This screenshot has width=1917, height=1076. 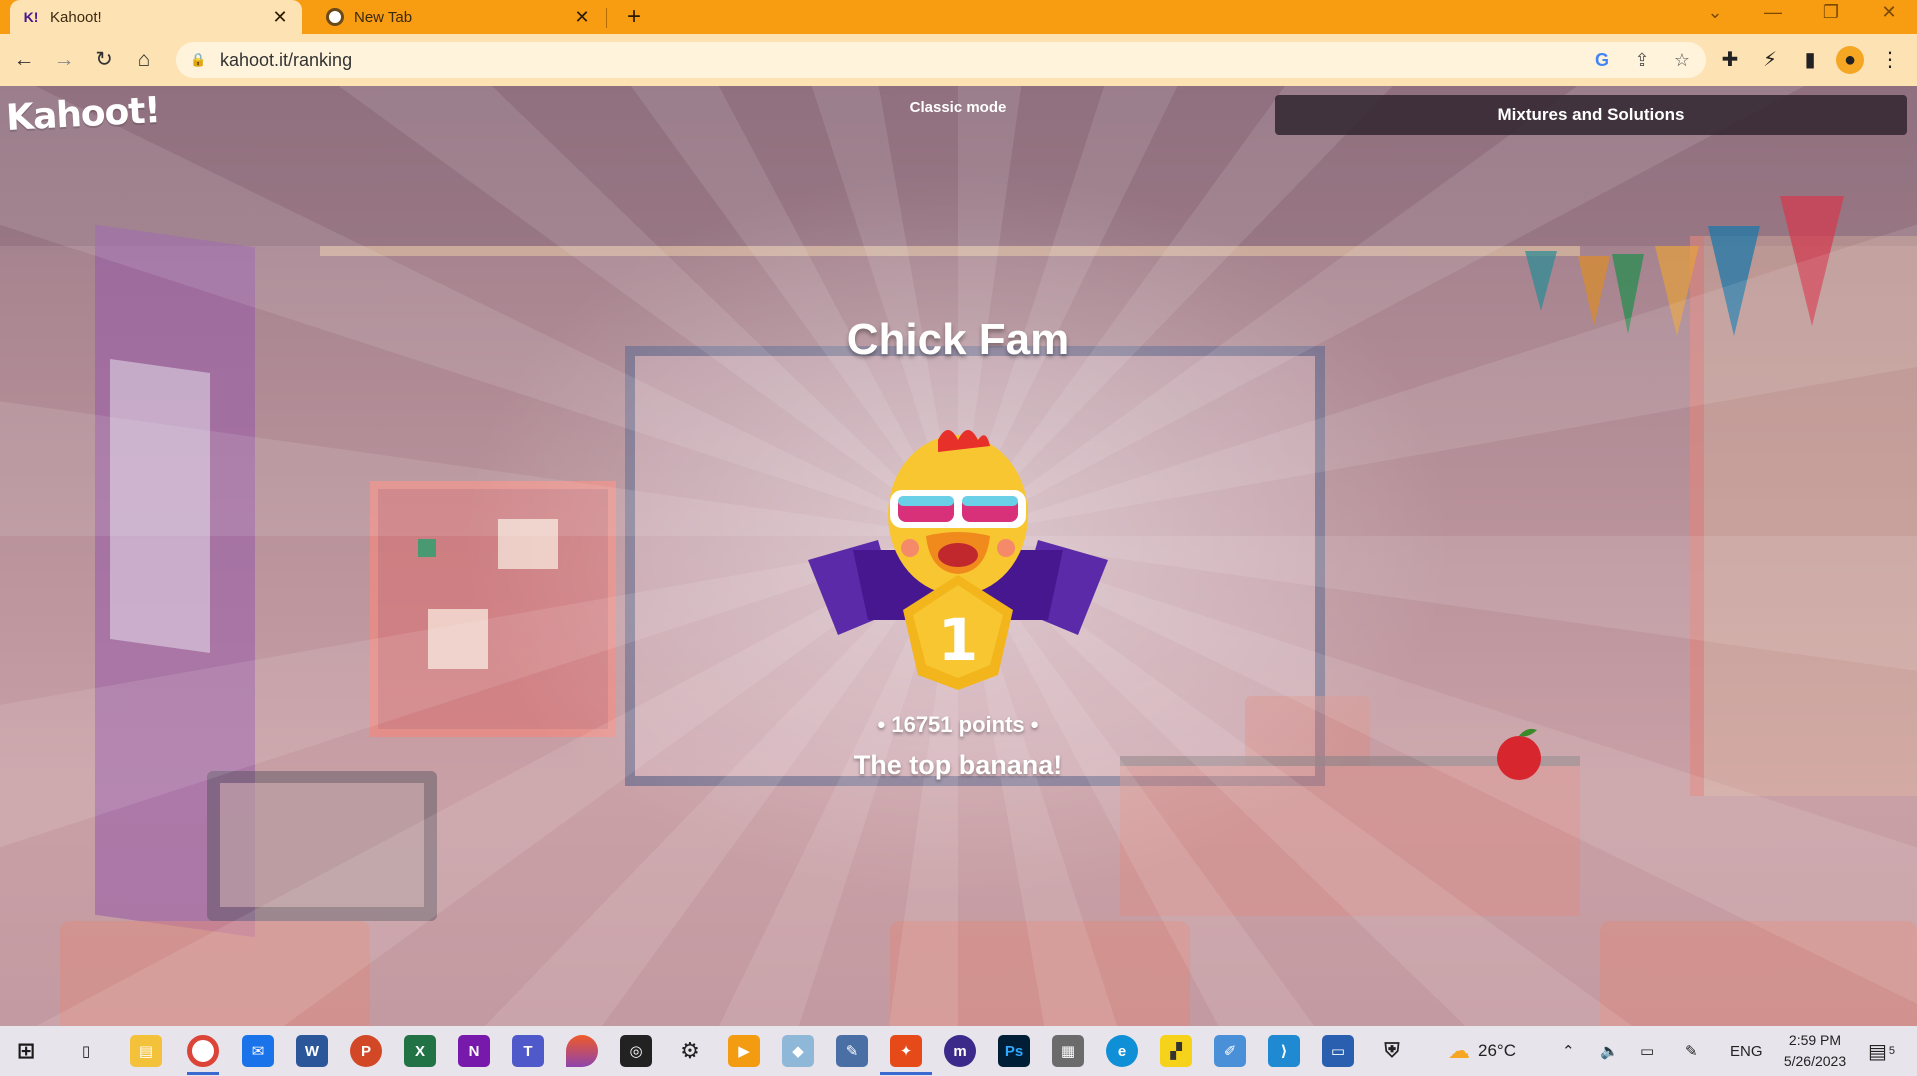 What do you see at coordinates (528, 1051) in the screenshot?
I see `teams-icon: T` at bounding box center [528, 1051].